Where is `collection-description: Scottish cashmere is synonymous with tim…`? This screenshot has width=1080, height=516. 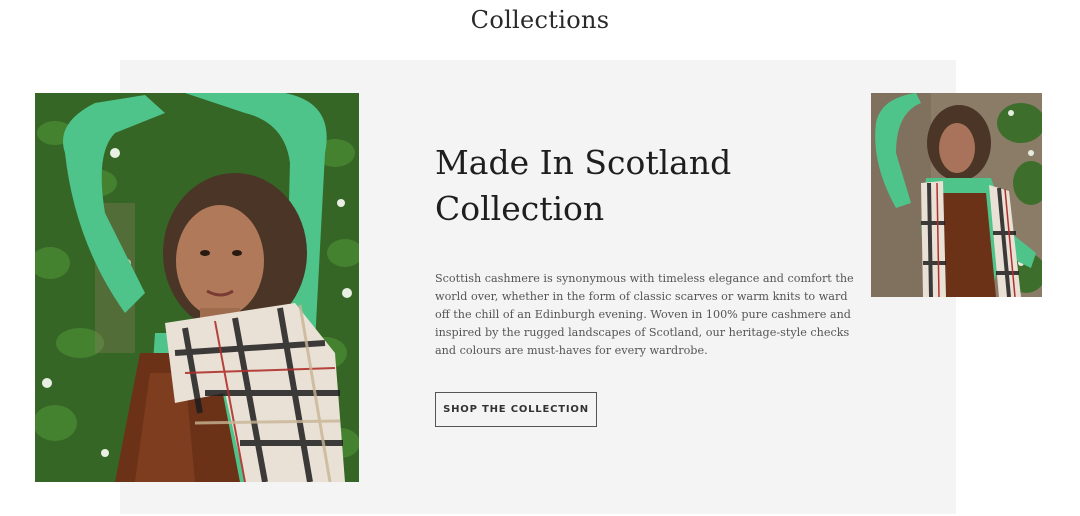 collection-description: Scottish cashmere is synonymous with tim… is located at coordinates (644, 314).